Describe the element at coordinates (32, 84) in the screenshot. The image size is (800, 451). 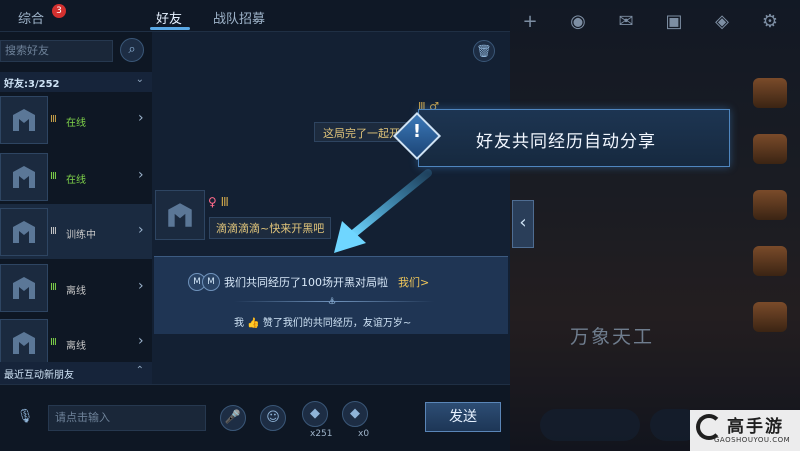
I see `friend-count: 好友:3/252` at that location.